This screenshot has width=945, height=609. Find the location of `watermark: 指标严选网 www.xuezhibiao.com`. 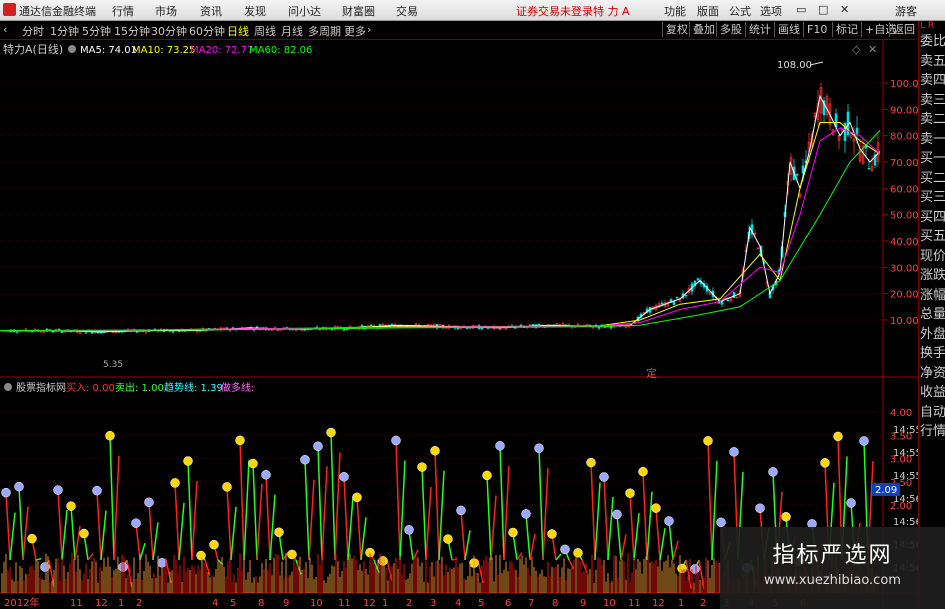

watermark: 指标严选网 www.xuezhibiao.com is located at coordinates (832, 568).